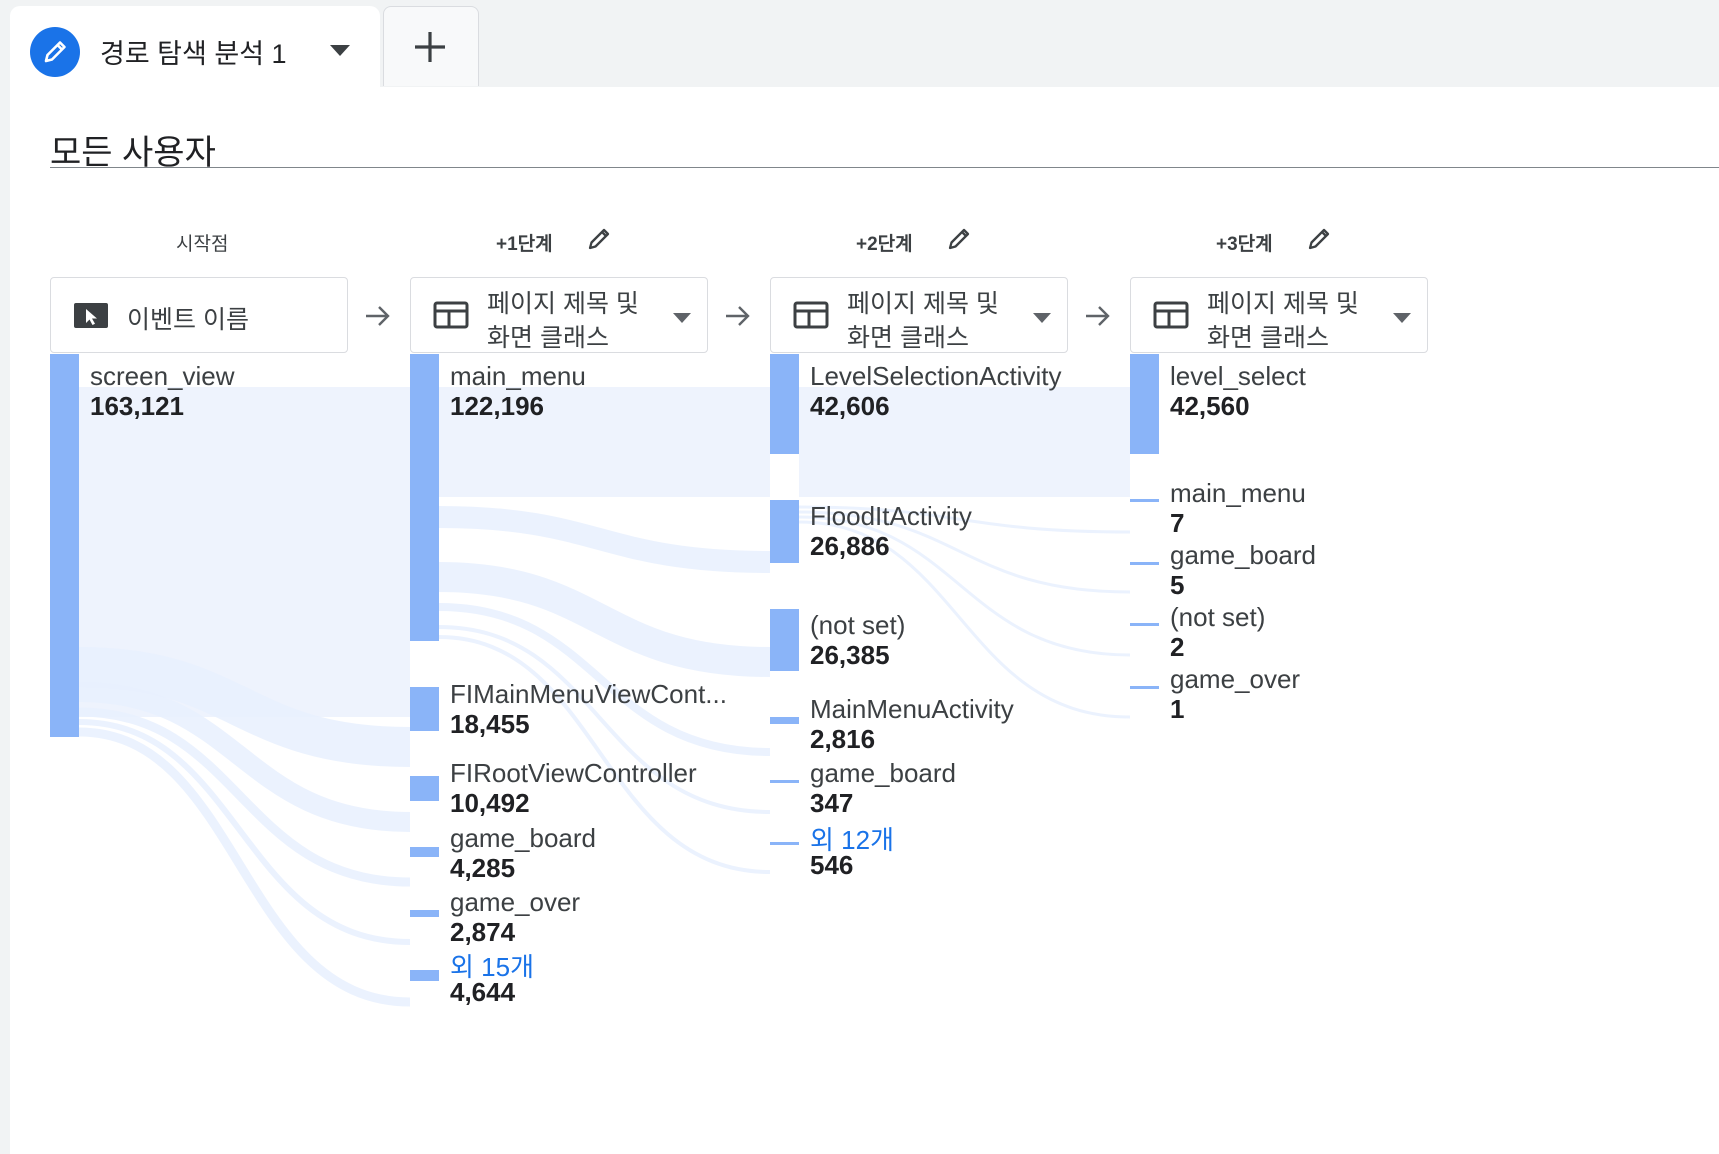  I want to click on node-value: 163,121, so click(137, 406).